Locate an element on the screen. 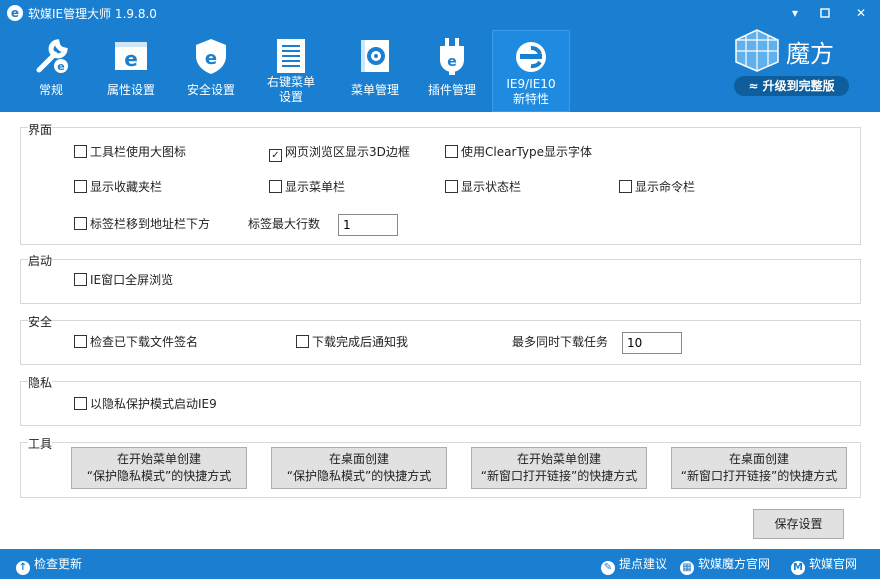  shield-e-icon: e is located at coordinates (211, 56).